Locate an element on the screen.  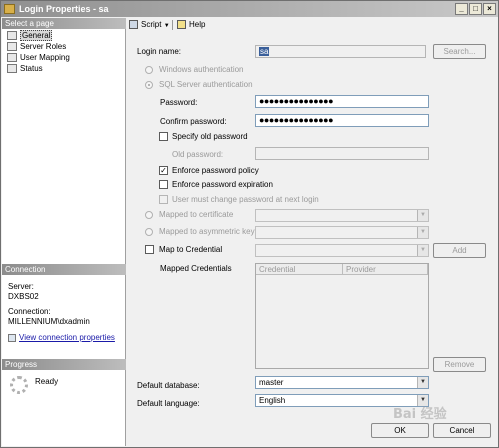
login-name-label: Login name: is located at coordinates (159, 51).